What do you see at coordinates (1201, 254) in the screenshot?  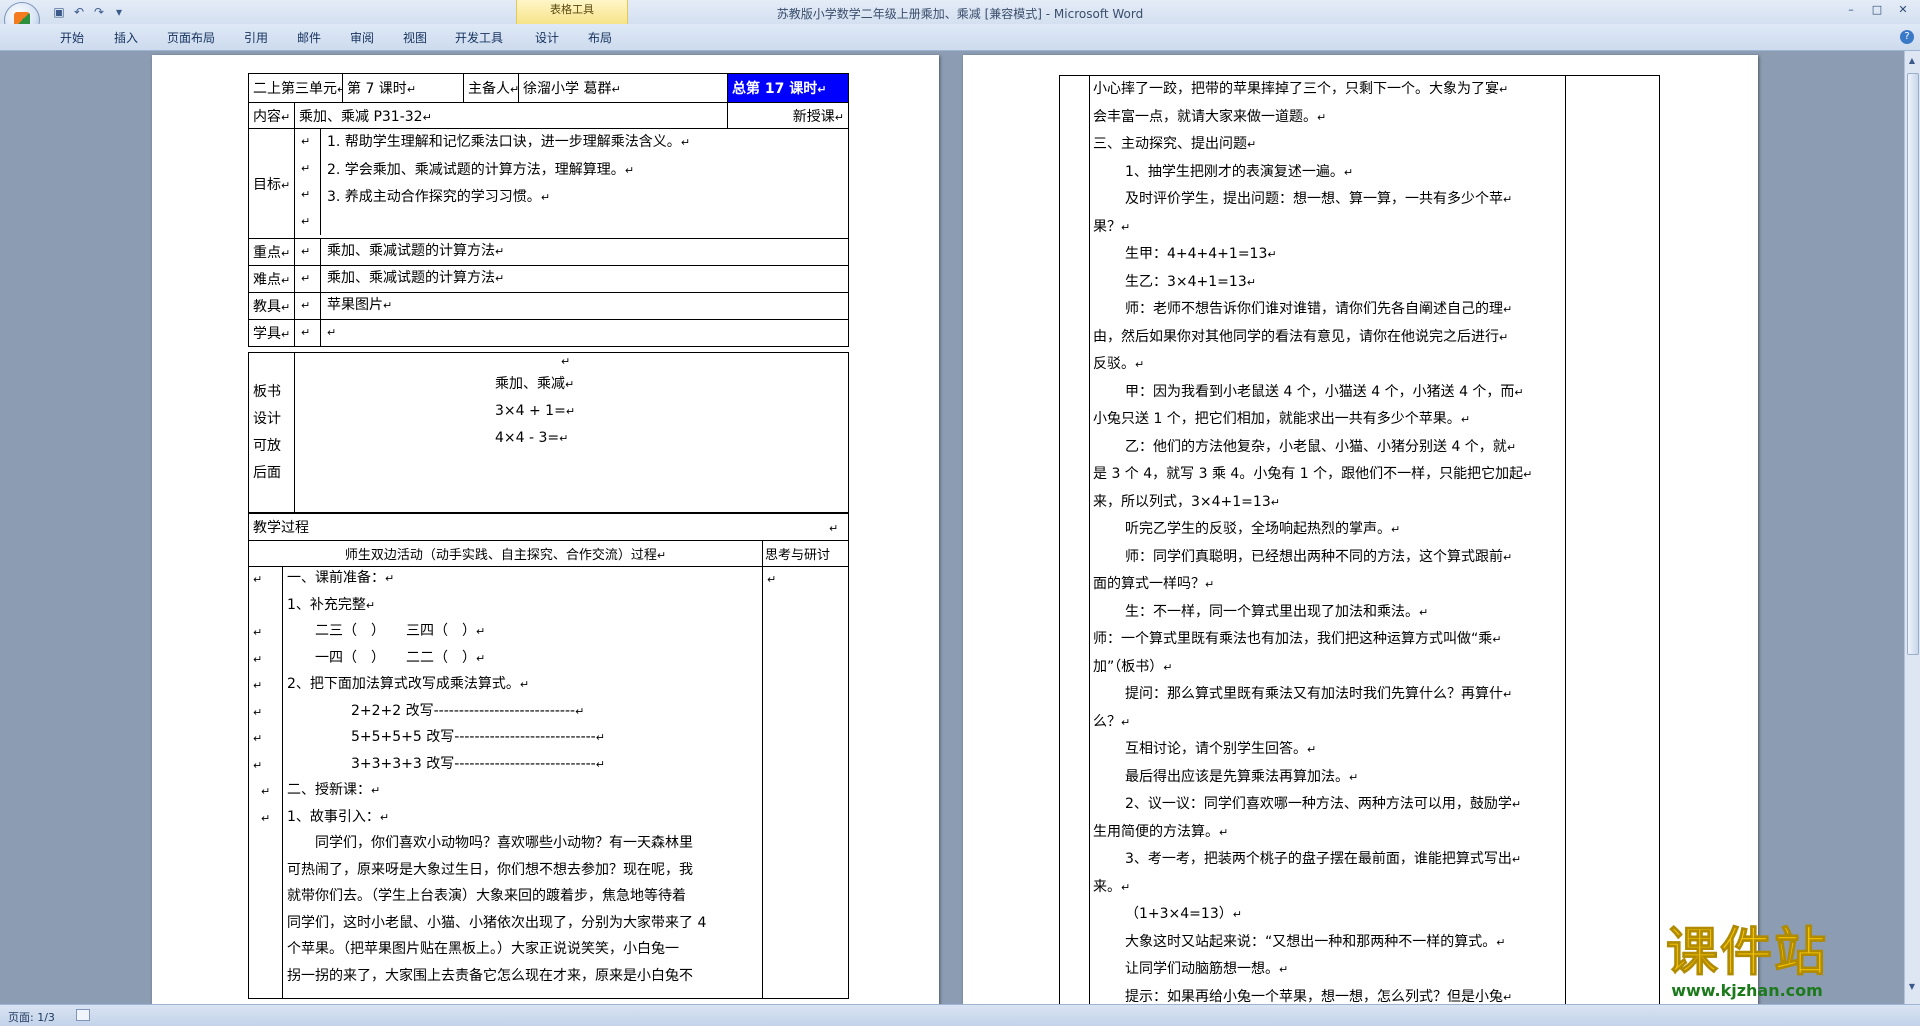 I see `story-line: 生甲：4+4+4+1=13↵` at bounding box center [1201, 254].